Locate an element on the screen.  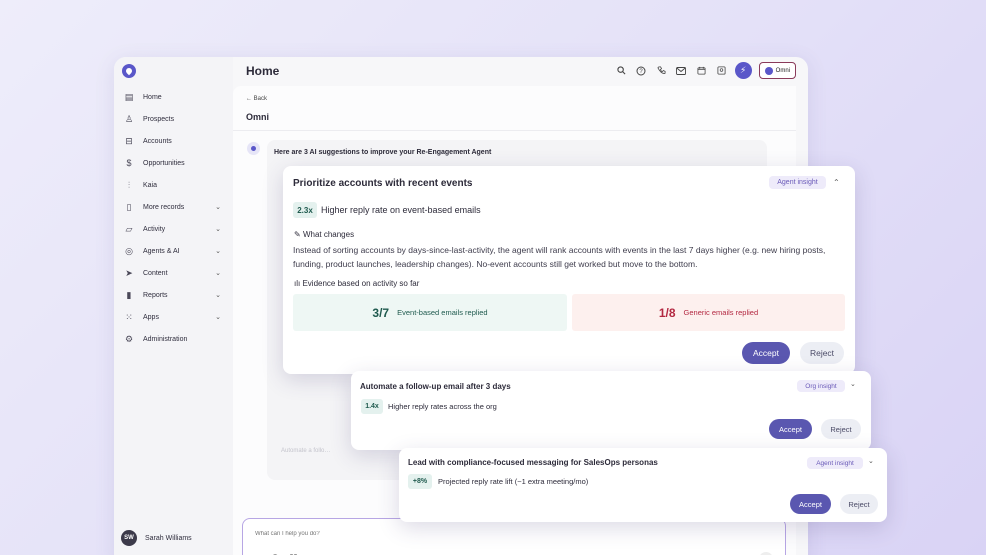
sidebar-item-agents-ai: ◎ Agents & AI ⌄ is located at coordinates (173, 251).